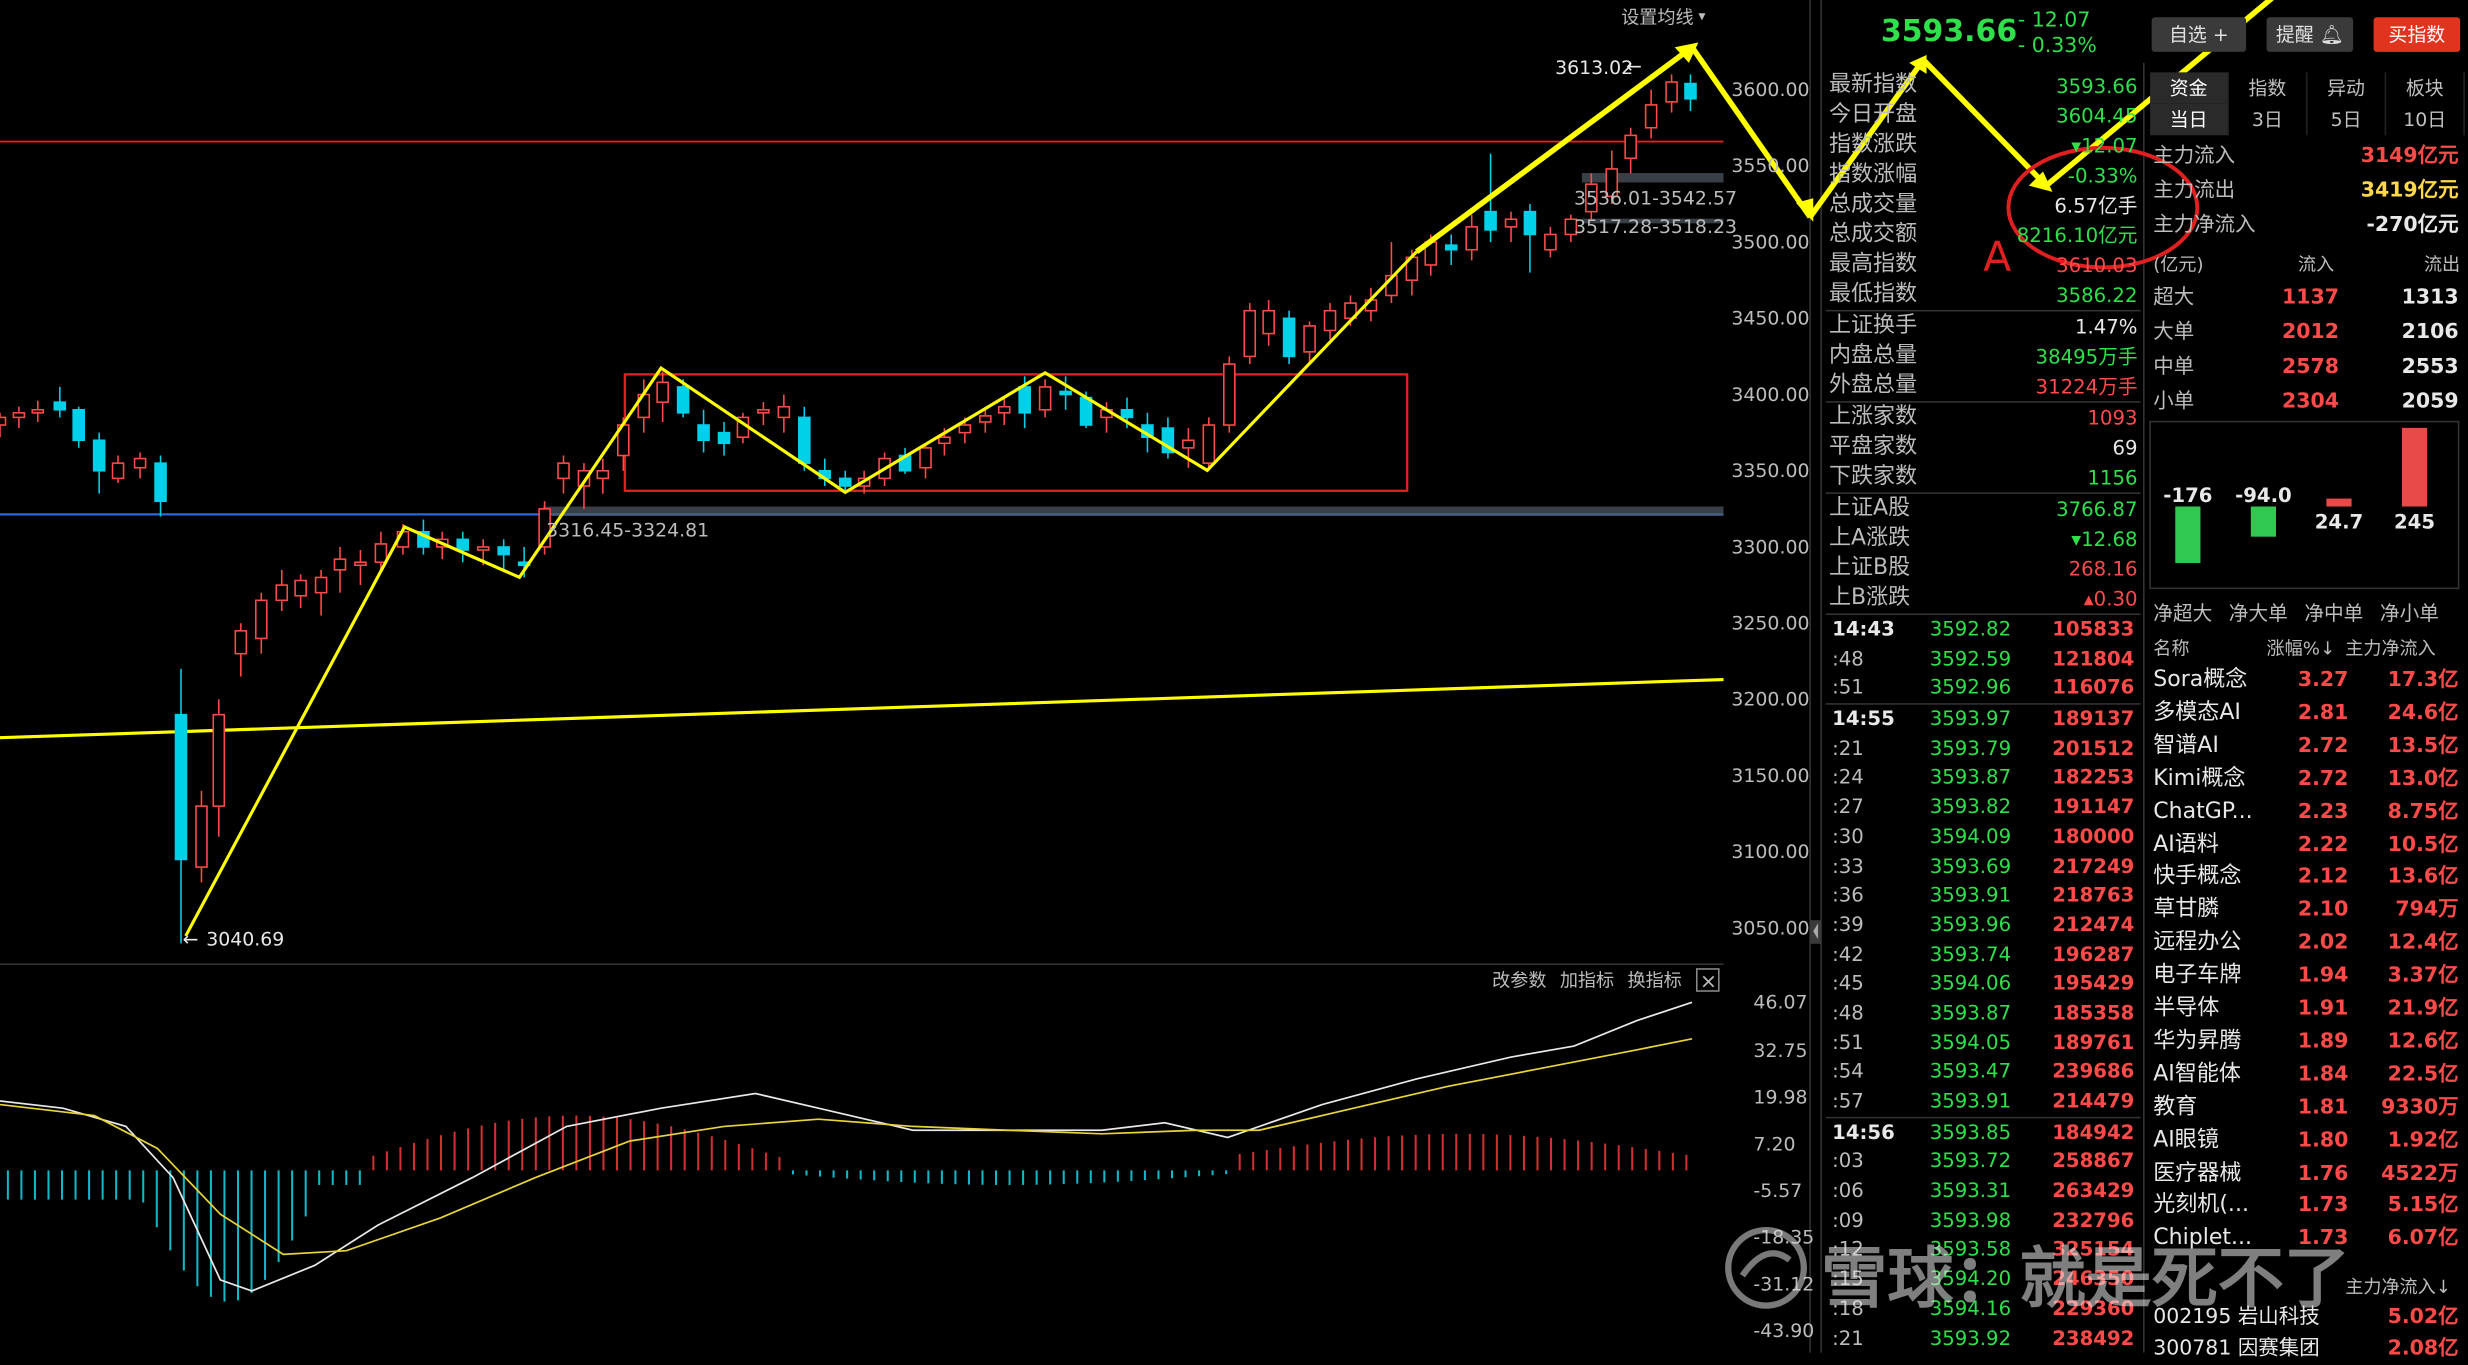  Describe the element at coordinates (2199, 778) in the screenshot. I see `sector-name: Kimi概念` at that location.